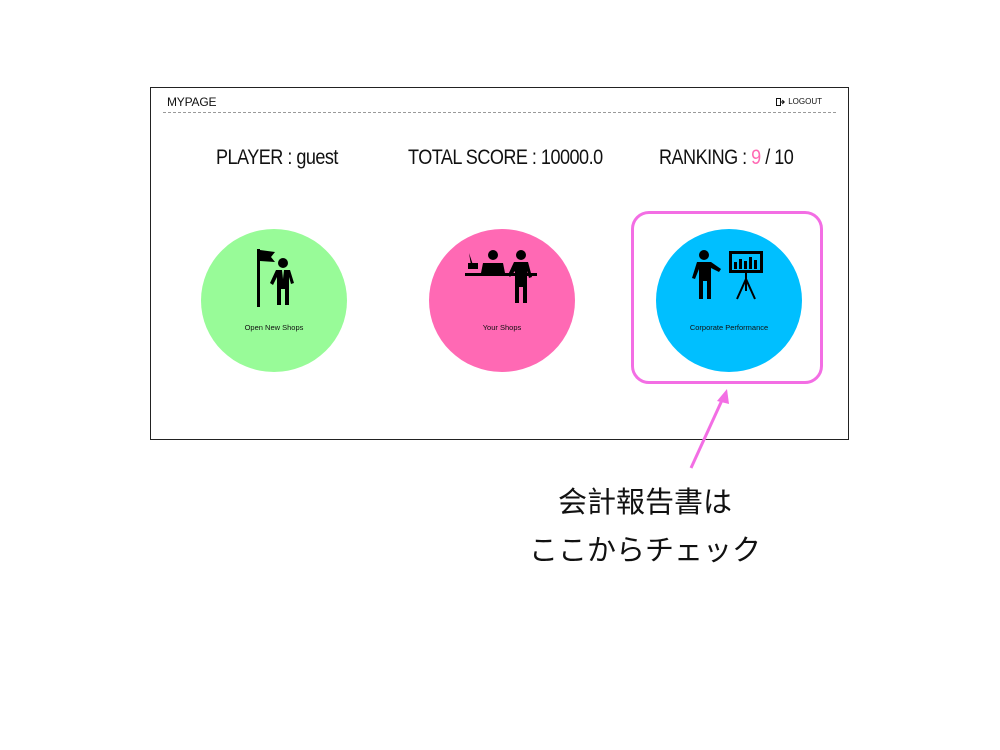 The height and width of the screenshot is (750, 1000). What do you see at coordinates (645, 526) in the screenshot?
I see `annotation-text: 会計報告書は ここからチェック` at bounding box center [645, 526].